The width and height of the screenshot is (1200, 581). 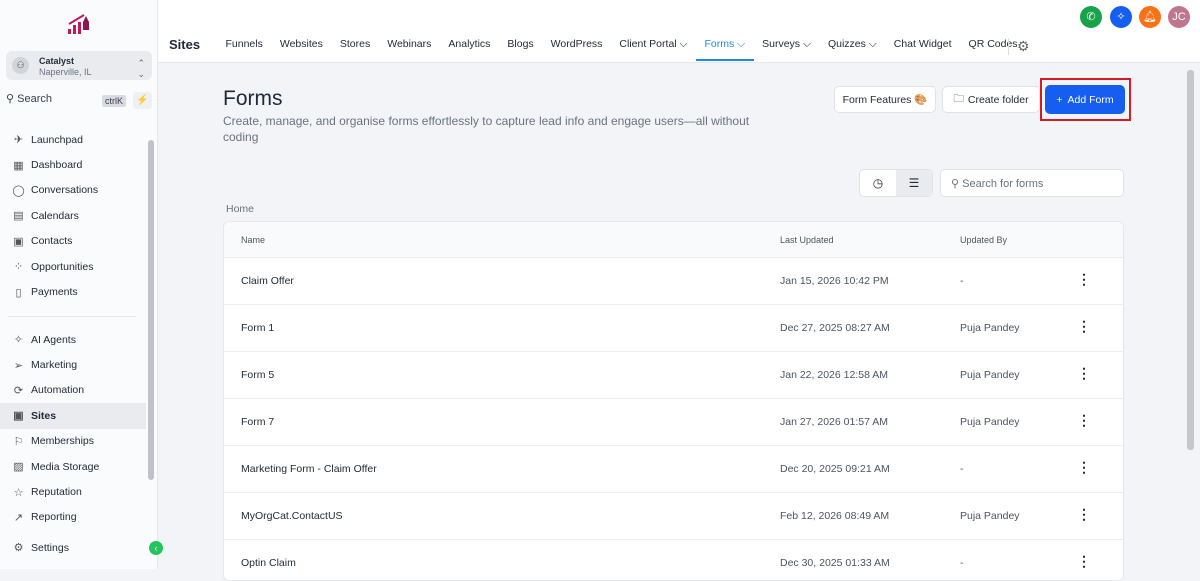 I want to click on tab-funnels: Funnels, so click(x=244, y=49).